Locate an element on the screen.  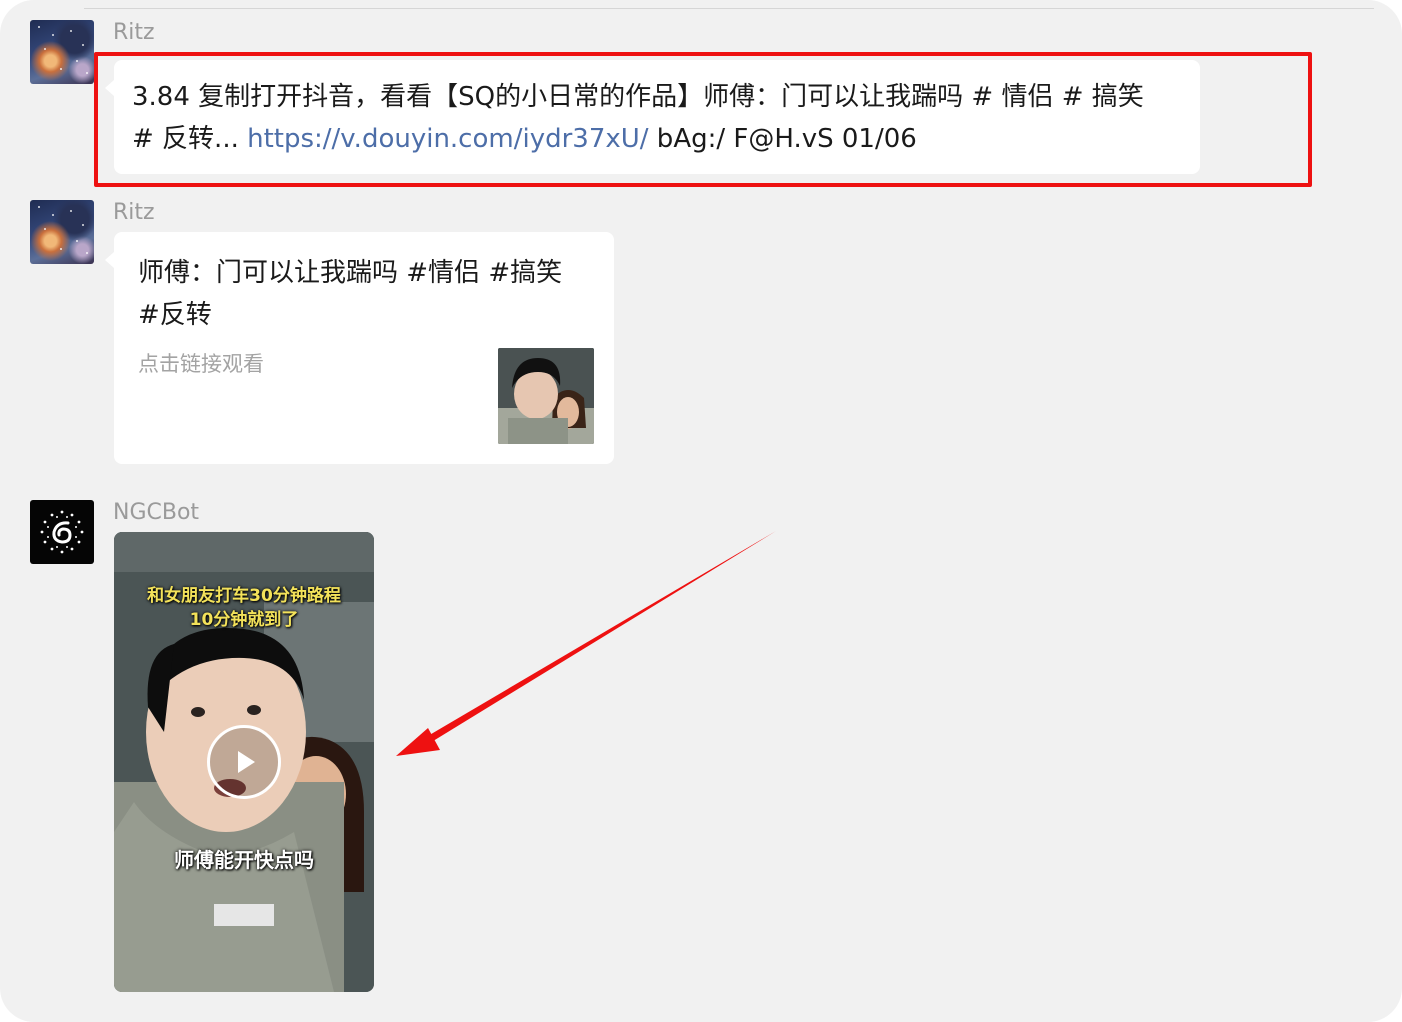
highlight-box is located at coordinates (703, 119).